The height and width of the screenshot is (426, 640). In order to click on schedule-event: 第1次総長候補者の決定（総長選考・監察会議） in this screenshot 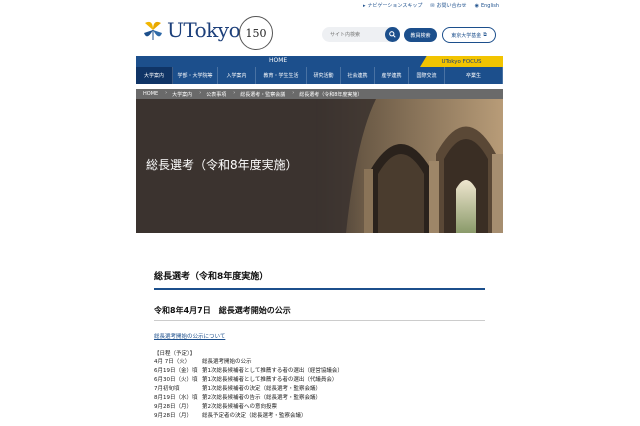, I will do `click(262, 389)`.